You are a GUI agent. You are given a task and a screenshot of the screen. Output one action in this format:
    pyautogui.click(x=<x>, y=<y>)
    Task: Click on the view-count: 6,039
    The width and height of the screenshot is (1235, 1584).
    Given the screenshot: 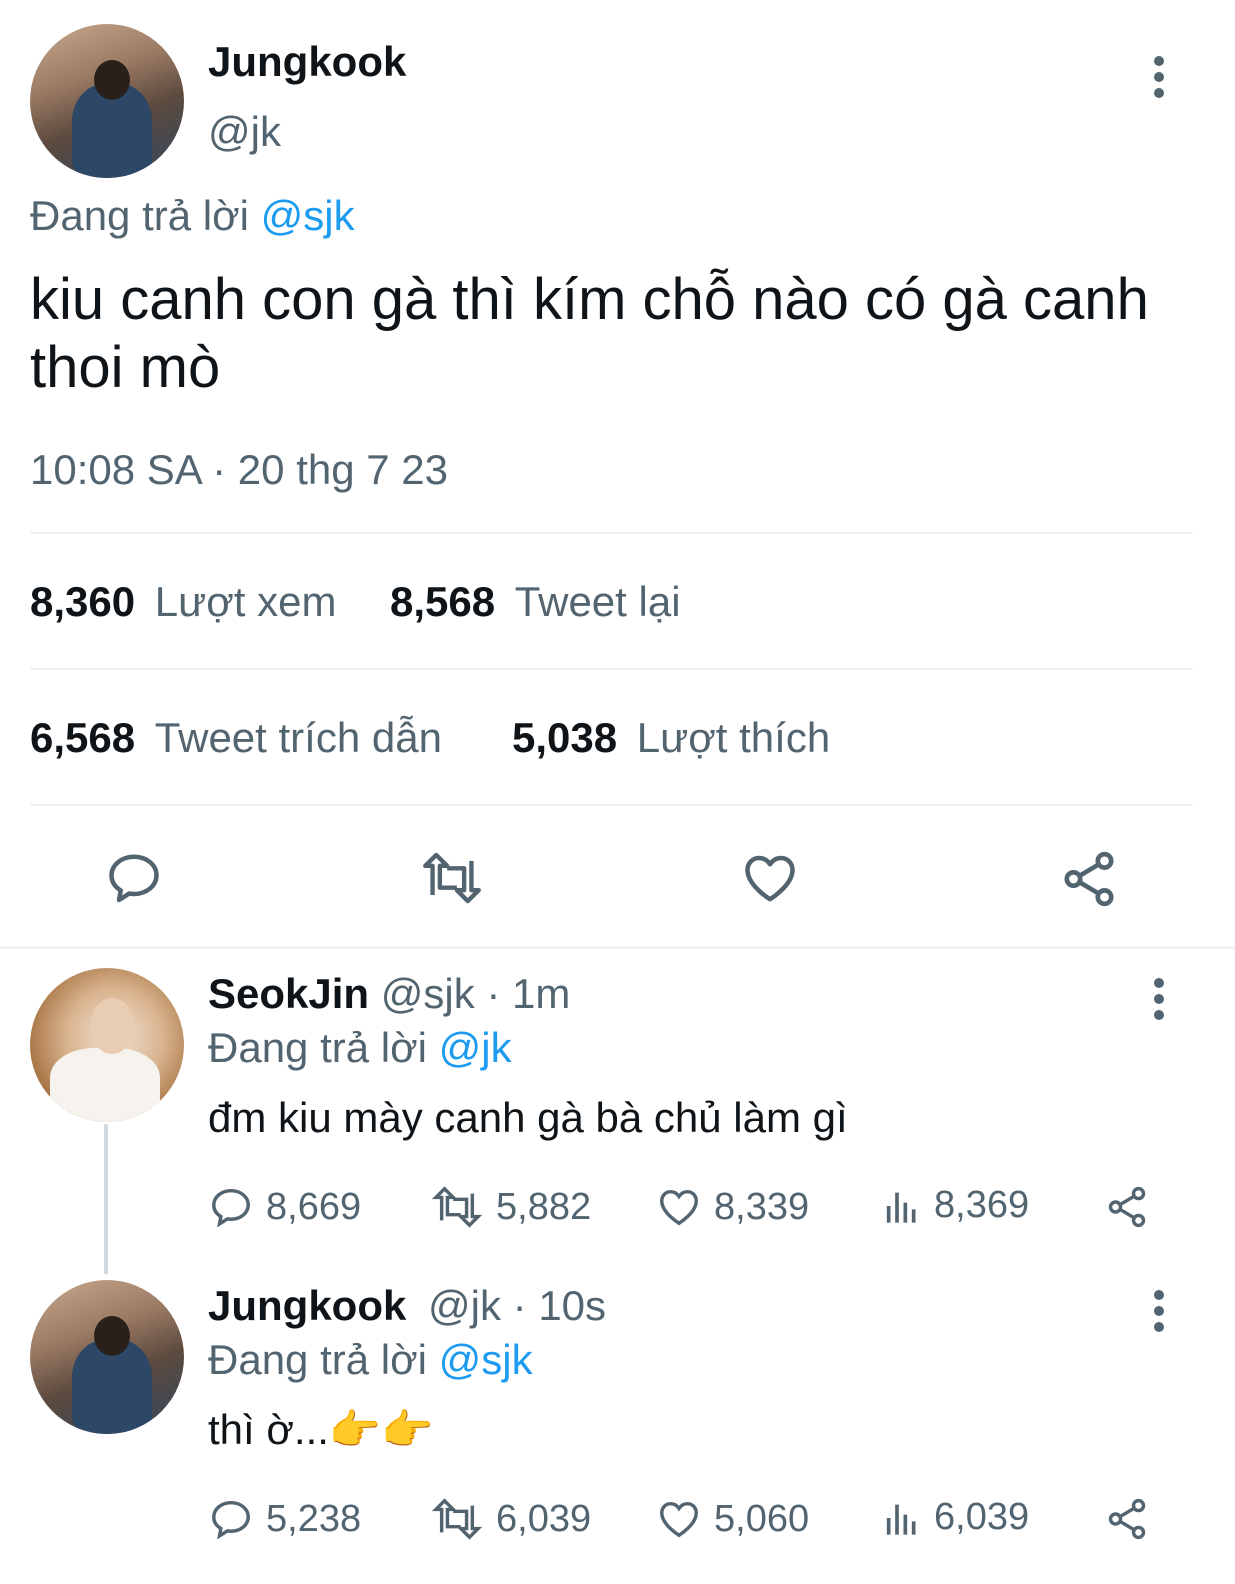 What is the action you would take?
    pyautogui.click(x=955, y=1517)
    